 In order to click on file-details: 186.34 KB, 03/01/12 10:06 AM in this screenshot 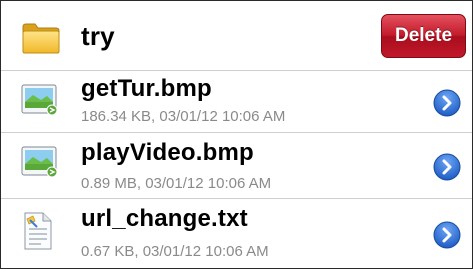, I will do `click(183, 116)`.